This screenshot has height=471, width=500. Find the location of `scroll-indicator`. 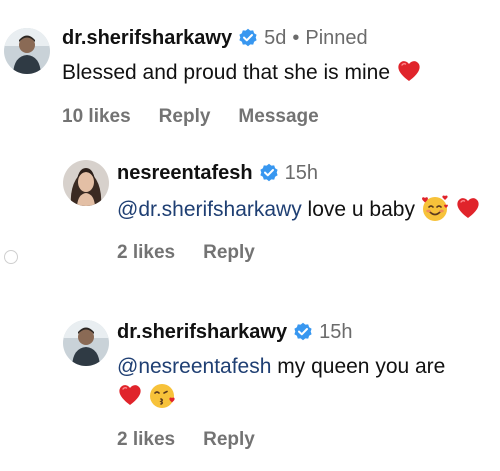

scroll-indicator is located at coordinates (11, 257).